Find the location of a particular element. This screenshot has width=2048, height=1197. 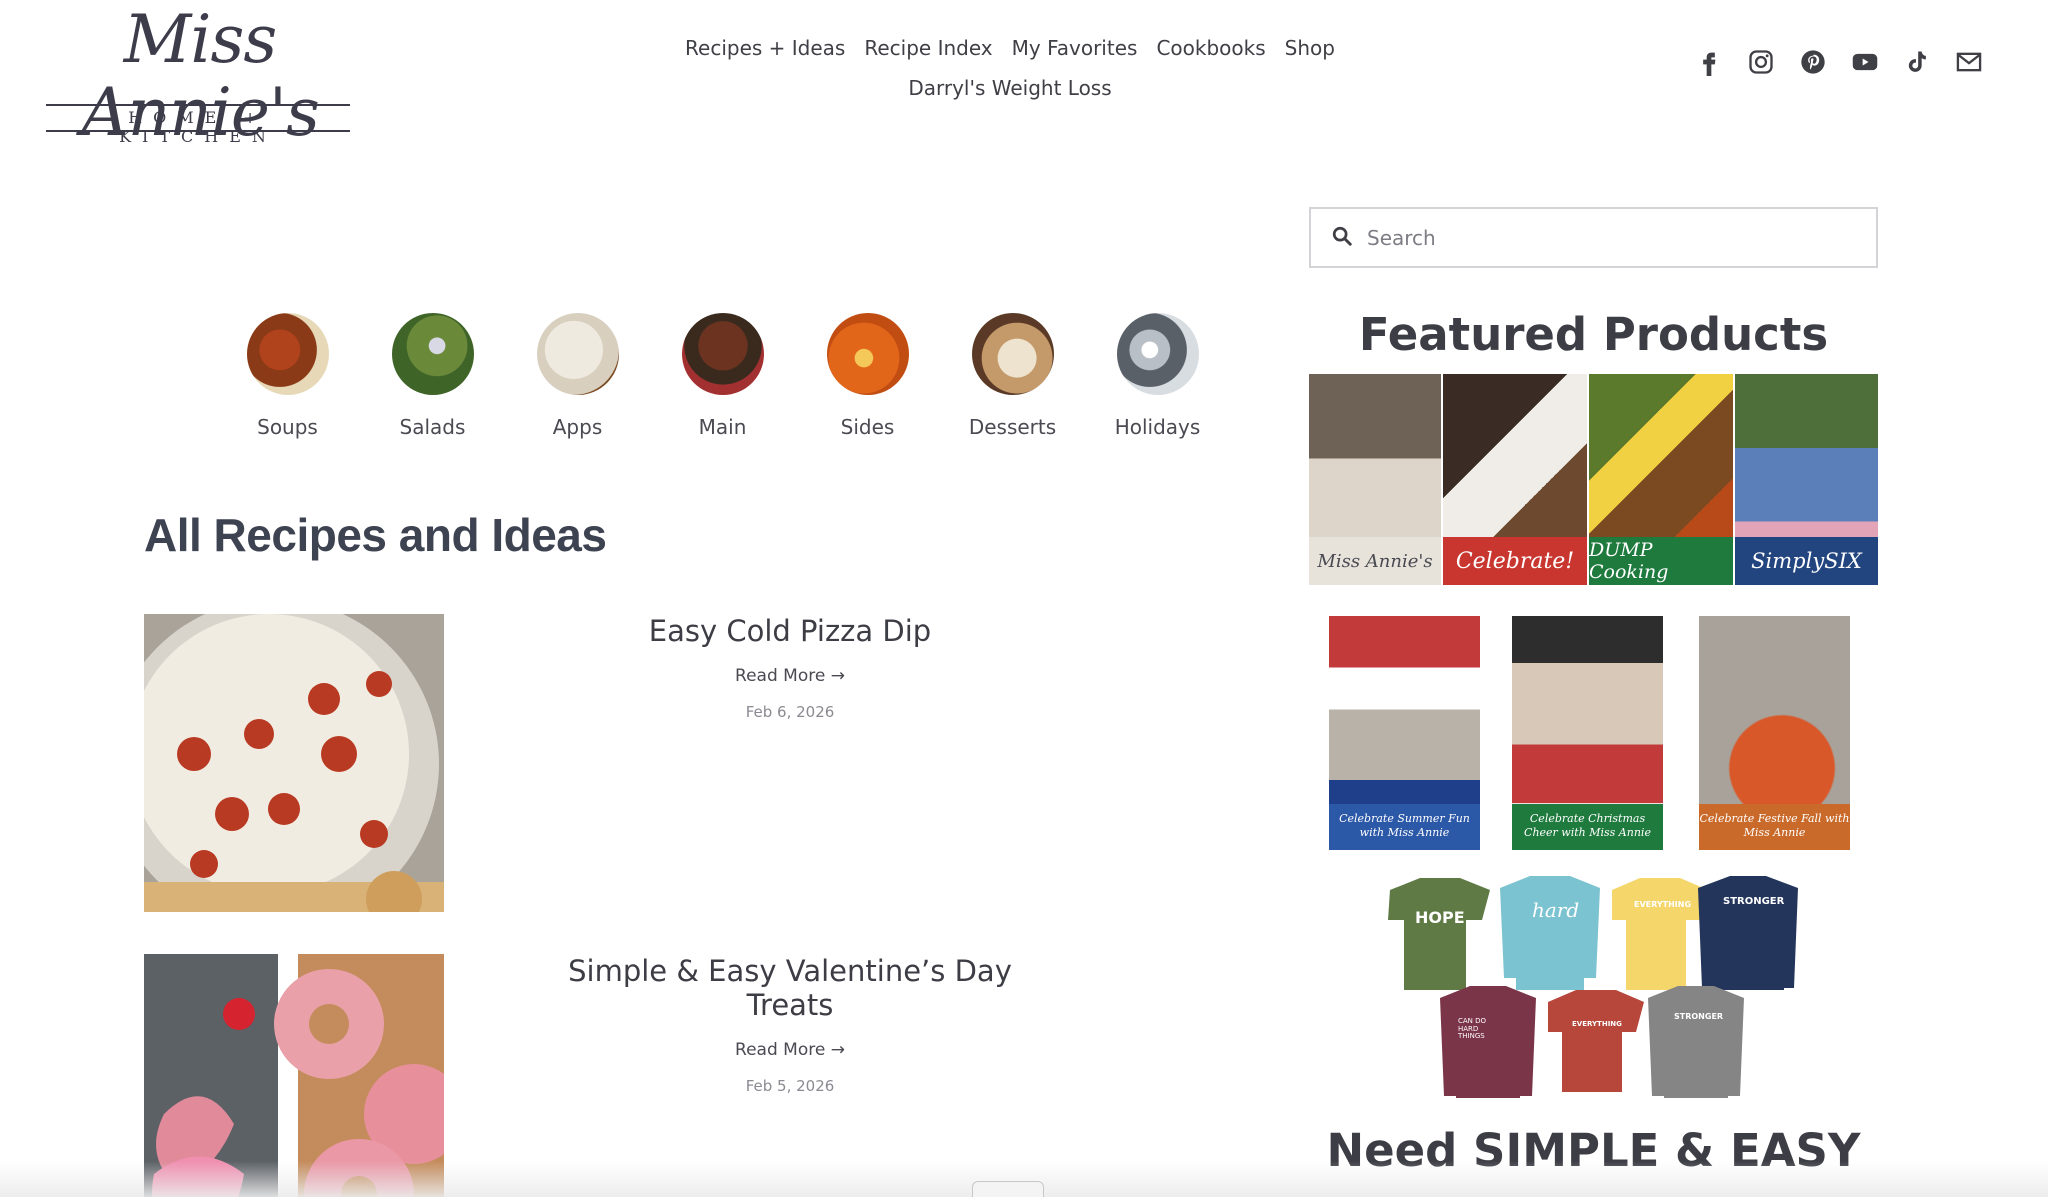

nav-recipes-ideas: Recipes + Ideas is located at coordinates (765, 48).